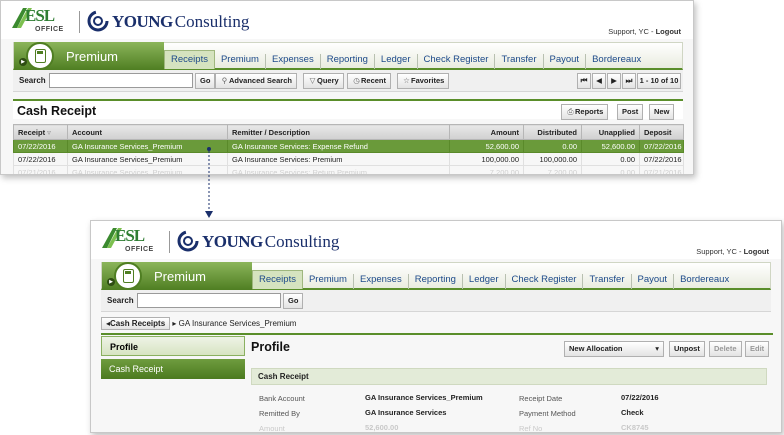 The width and height of the screenshot is (784, 435). I want to click on paging-indicator: 1 - 10 of 10, so click(659, 81).